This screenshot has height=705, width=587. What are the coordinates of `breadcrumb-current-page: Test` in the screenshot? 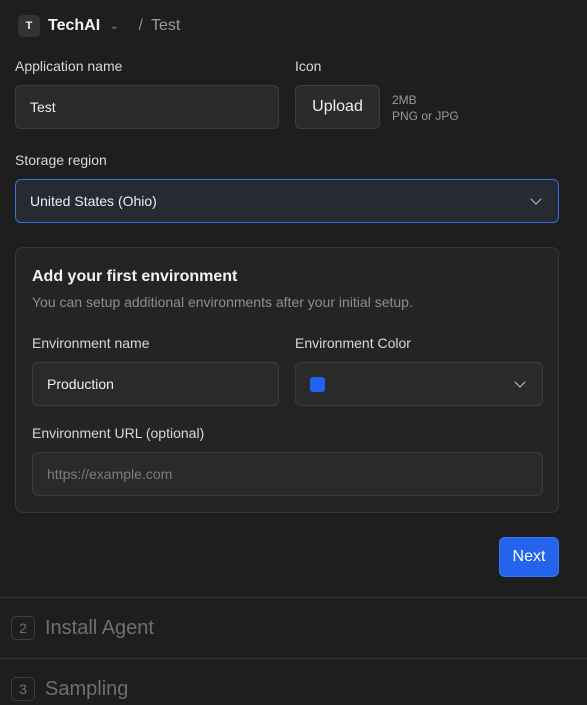 It's located at (165, 26).